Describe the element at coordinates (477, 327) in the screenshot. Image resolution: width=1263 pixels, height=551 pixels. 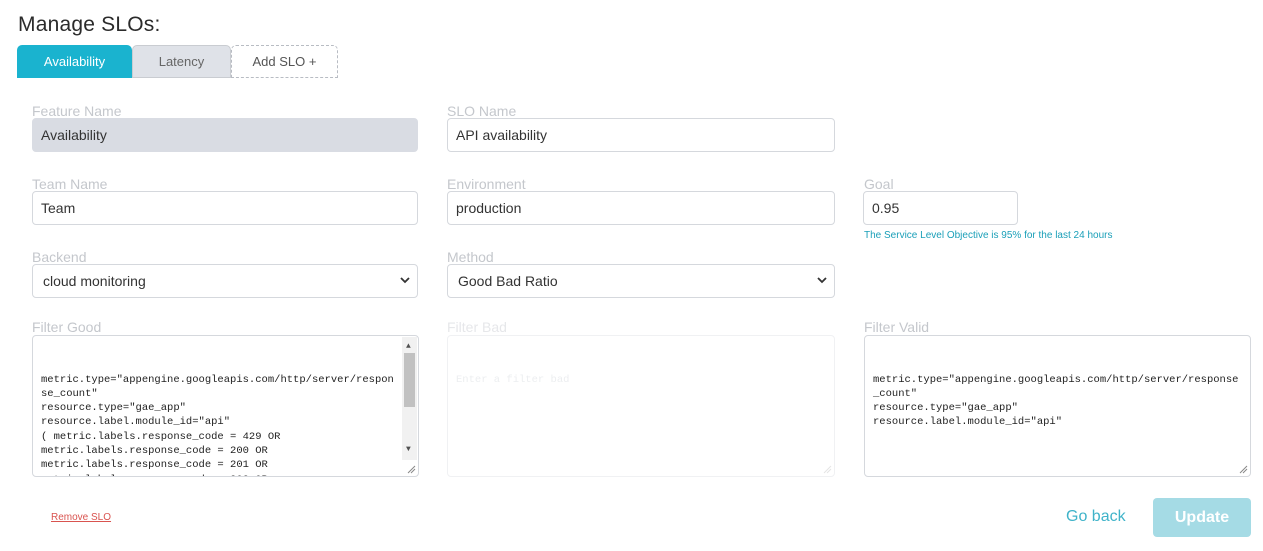
I see `filter-bad-label: Filter Bad` at that location.